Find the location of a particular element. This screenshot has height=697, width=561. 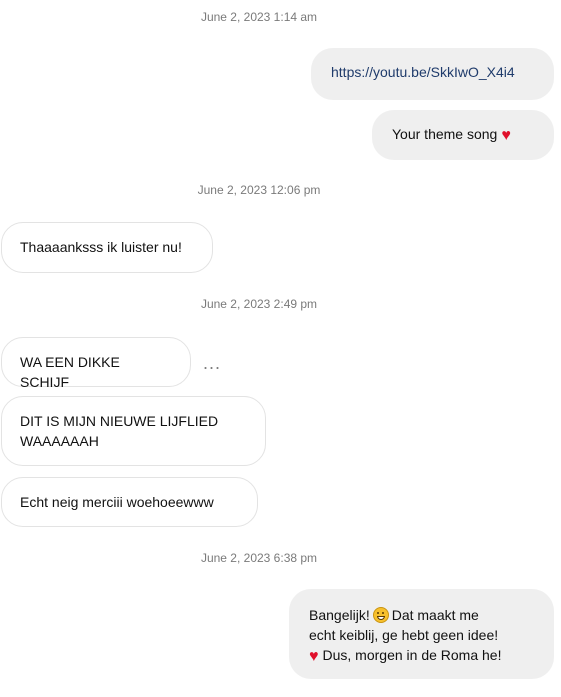

message-bubble-incoming: Echt neig merciii woehoeewww is located at coordinates (129, 502).